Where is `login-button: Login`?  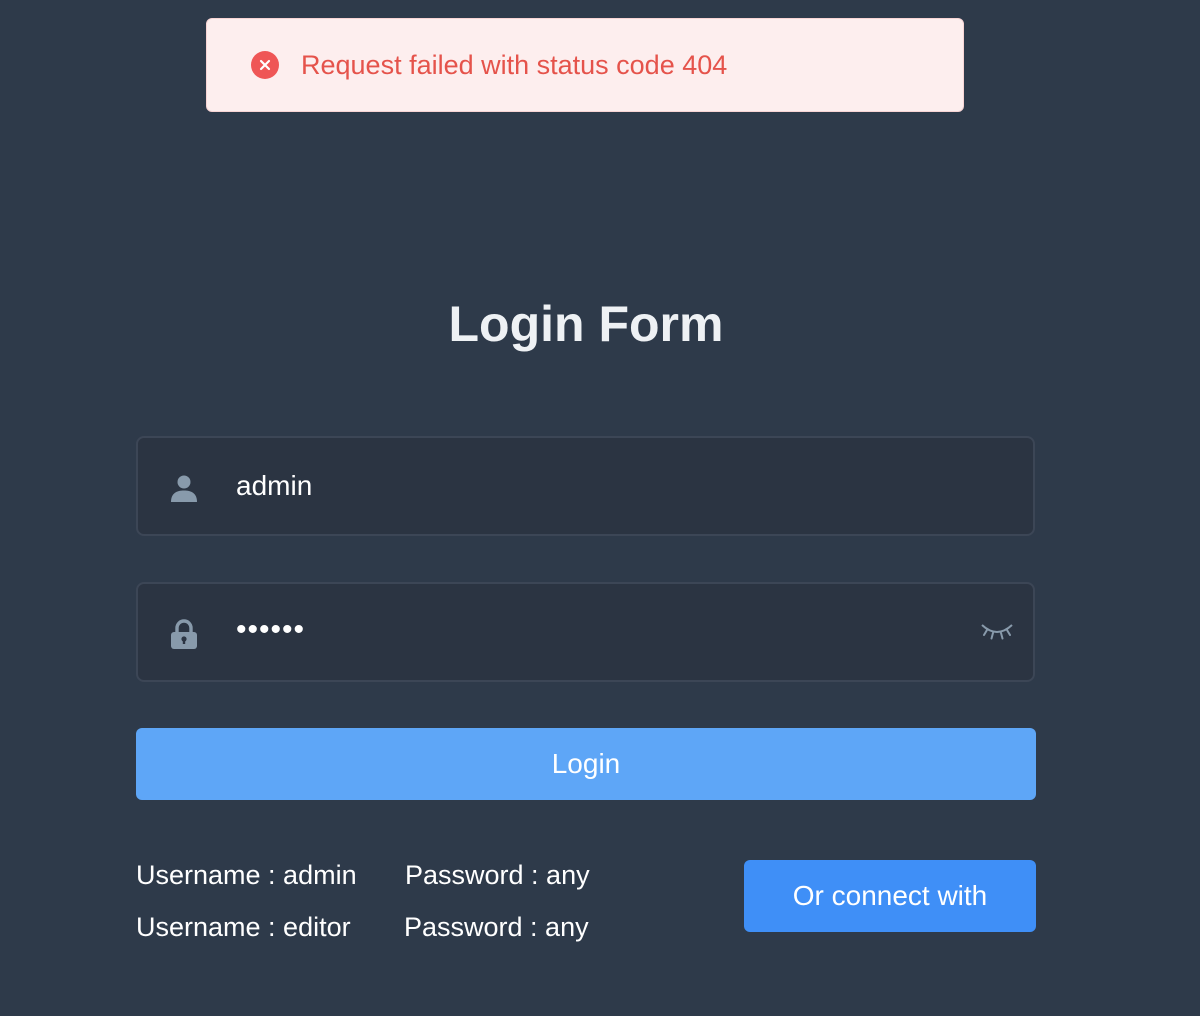 login-button: Login is located at coordinates (586, 764).